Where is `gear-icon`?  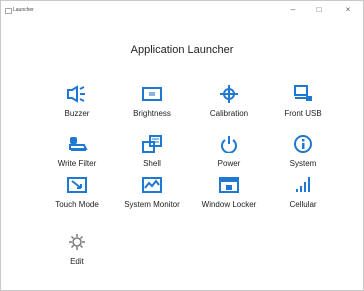
gear-icon is located at coordinates (77, 242).